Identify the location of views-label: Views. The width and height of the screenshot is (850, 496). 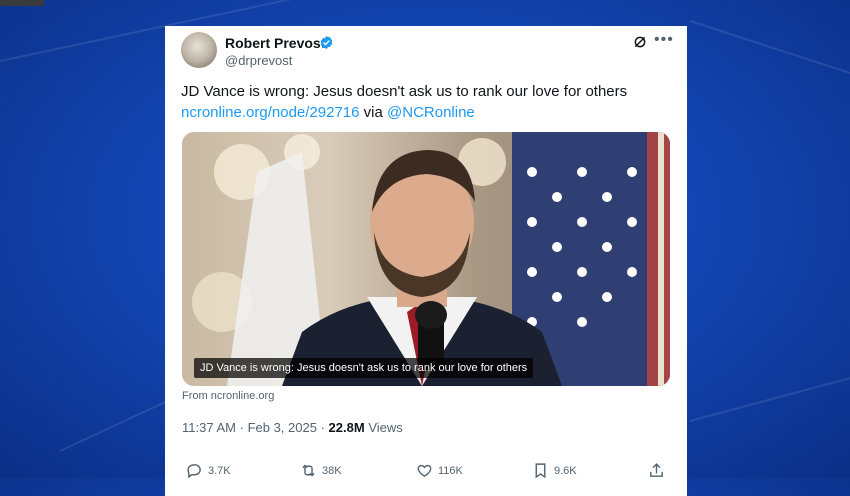
(385, 427).